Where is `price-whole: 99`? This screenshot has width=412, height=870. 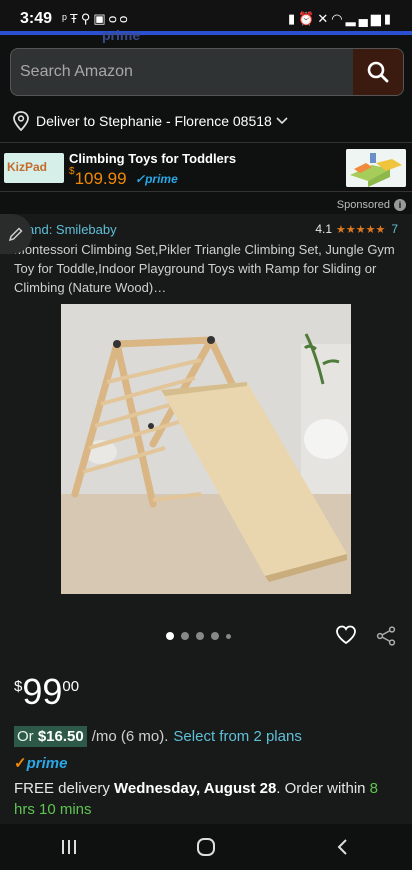
price-whole: 99 is located at coordinates (42, 691).